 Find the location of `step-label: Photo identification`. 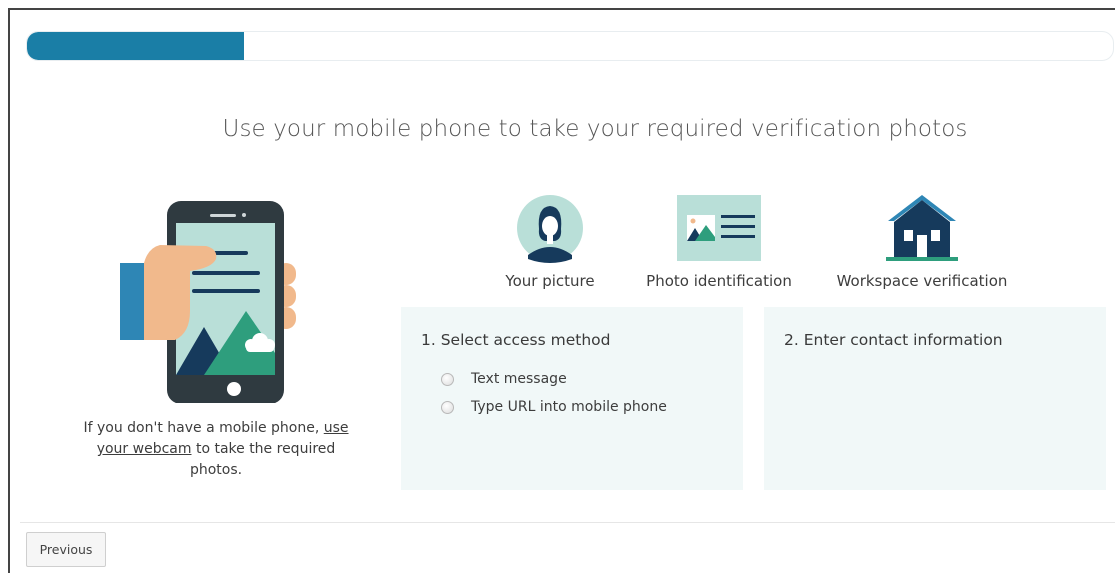

step-label: Photo identification is located at coordinates (719, 281).